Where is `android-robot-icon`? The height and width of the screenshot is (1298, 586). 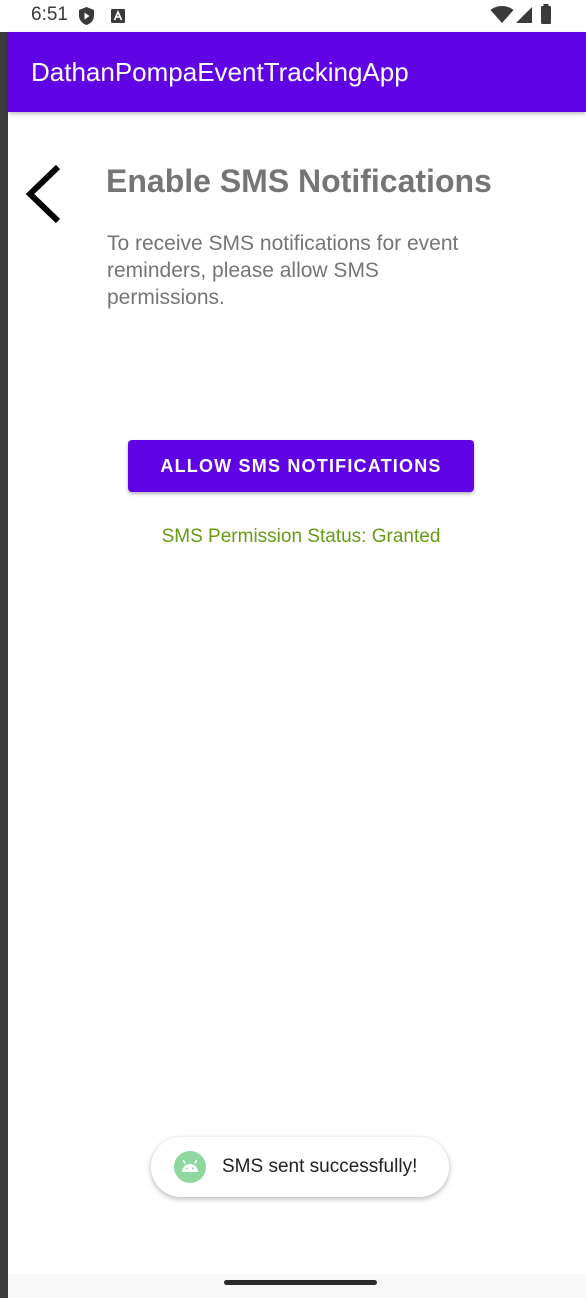 android-robot-icon is located at coordinates (190, 1167).